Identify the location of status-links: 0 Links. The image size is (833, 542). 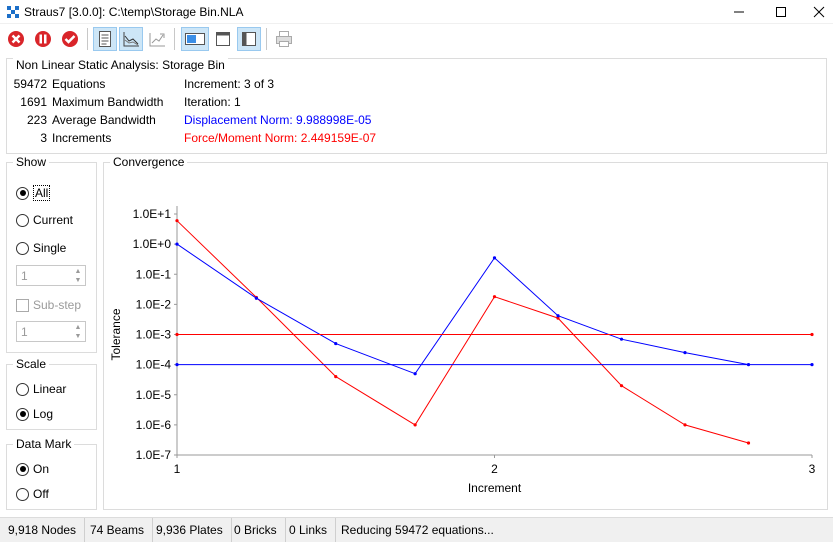
(309, 530).